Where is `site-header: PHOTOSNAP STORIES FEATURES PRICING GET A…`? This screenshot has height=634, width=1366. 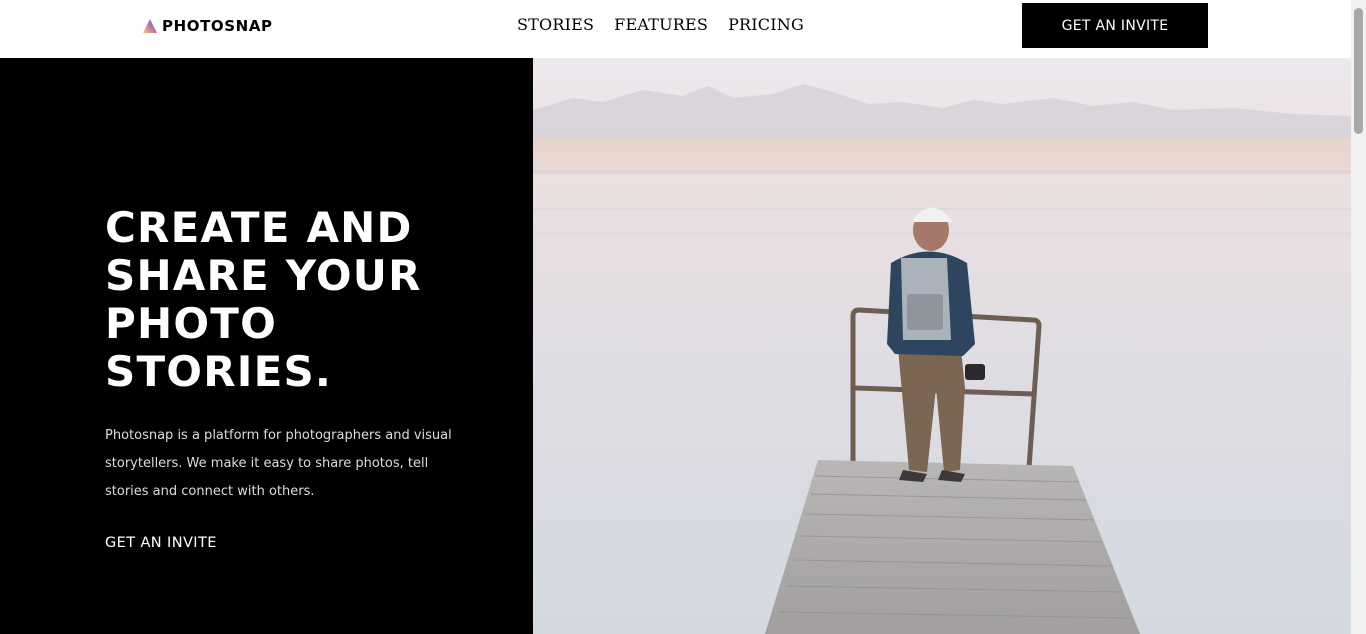
site-header: PHOTOSNAP STORIES FEATURES PRICING GET A… is located at coordinates (675, 29).